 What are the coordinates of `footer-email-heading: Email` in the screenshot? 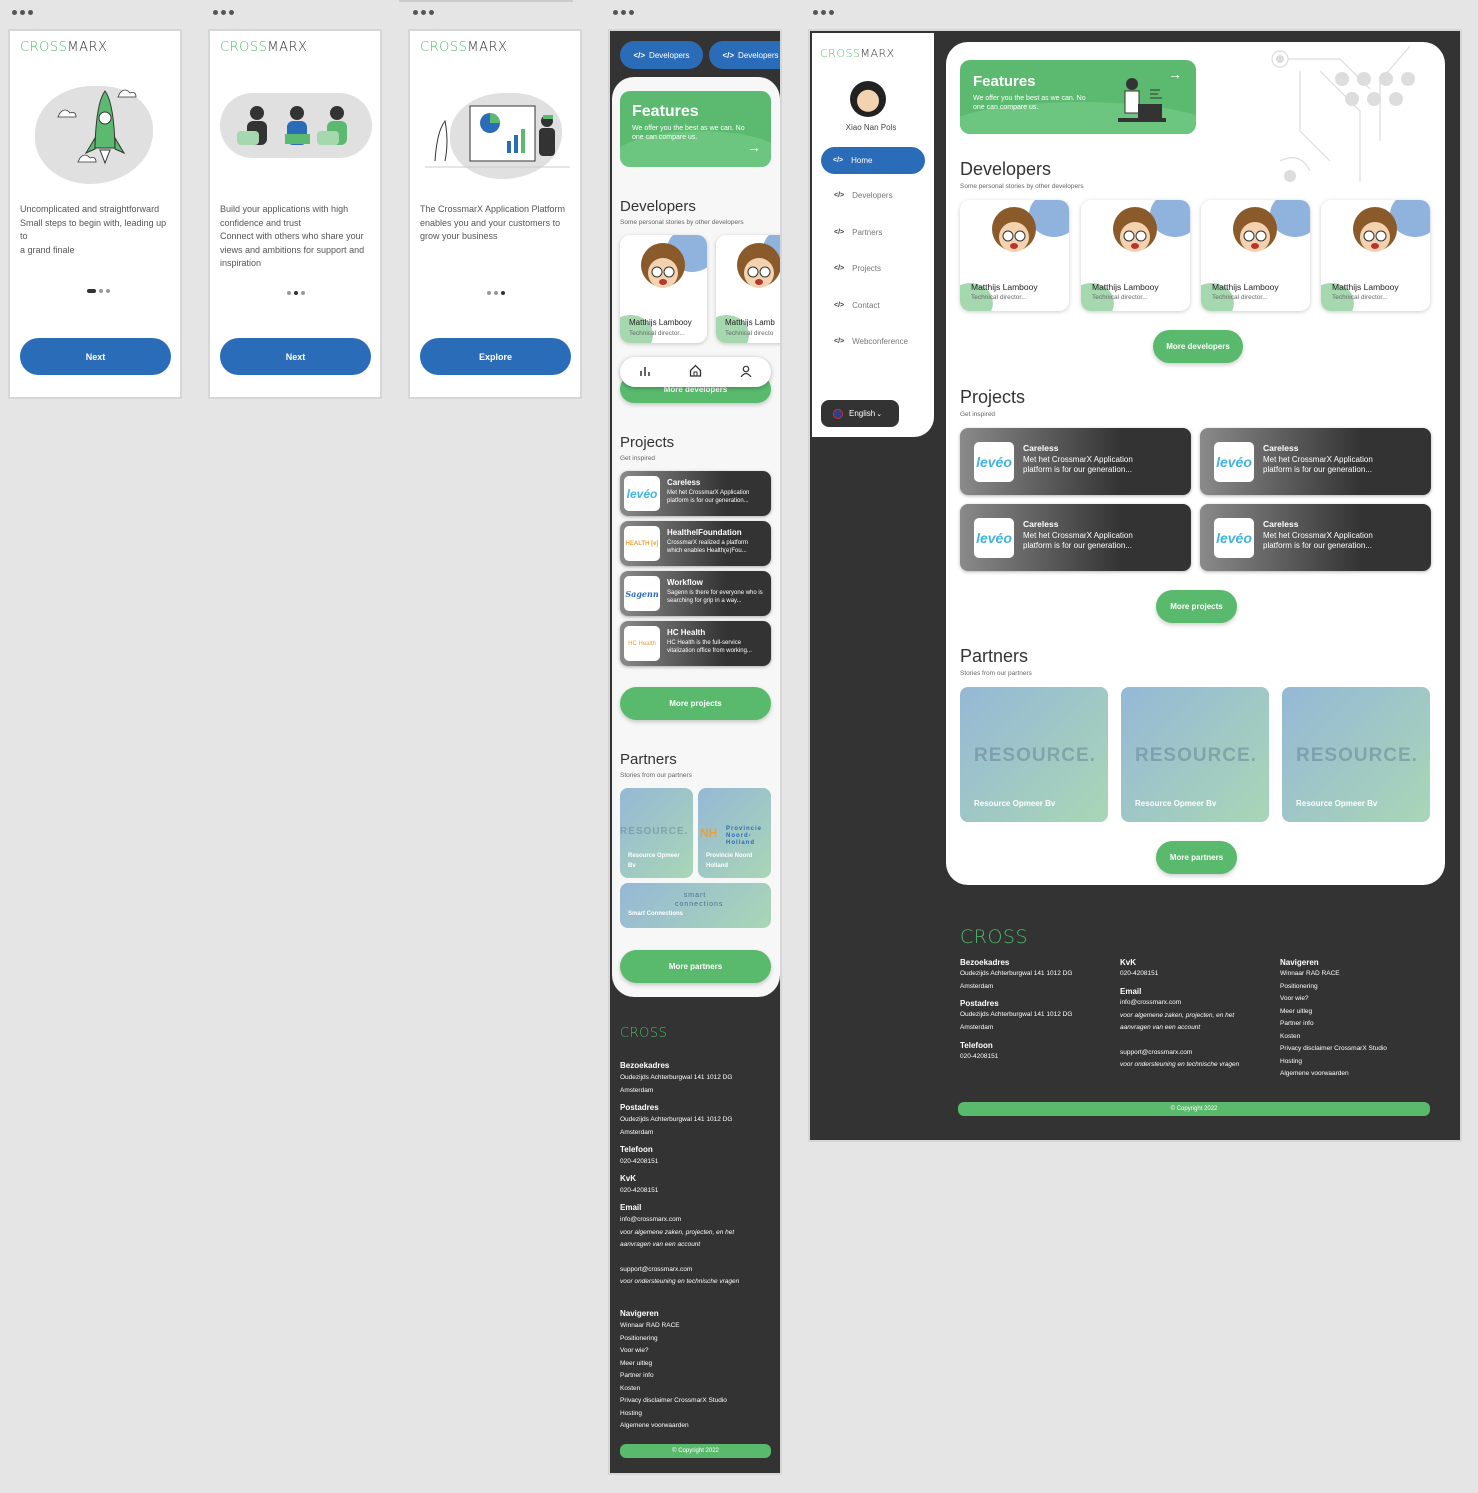 It's located at (631, 1207).